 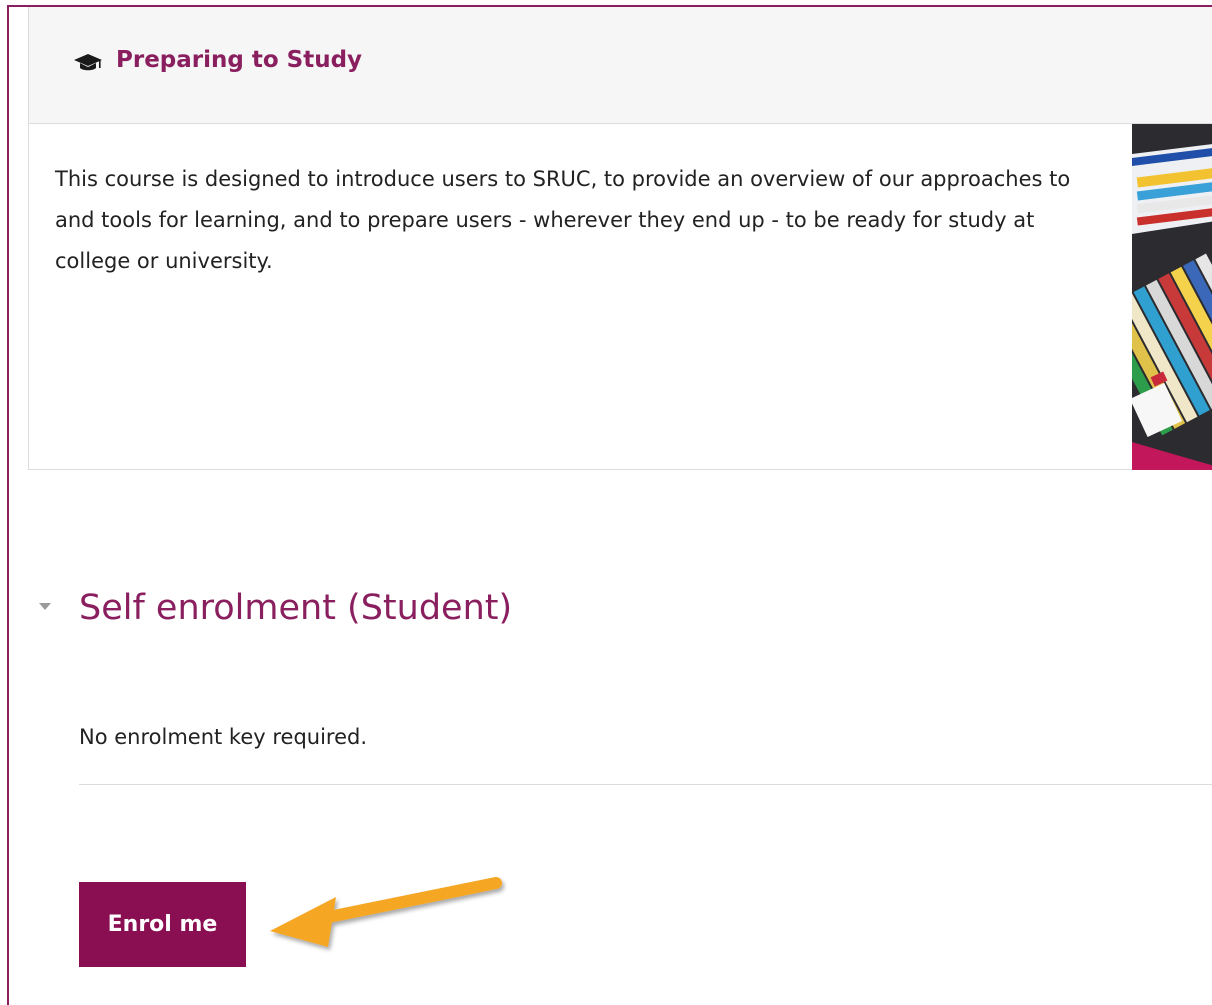 What do you see at coordinates (239, 60) in the screenshot?
I see `course-title-link: Preparing to Study` at bounding box center [239, 60].